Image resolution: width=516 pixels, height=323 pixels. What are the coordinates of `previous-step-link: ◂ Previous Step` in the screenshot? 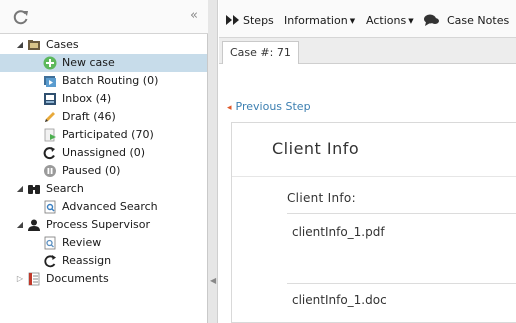 It's located at (269, 106).